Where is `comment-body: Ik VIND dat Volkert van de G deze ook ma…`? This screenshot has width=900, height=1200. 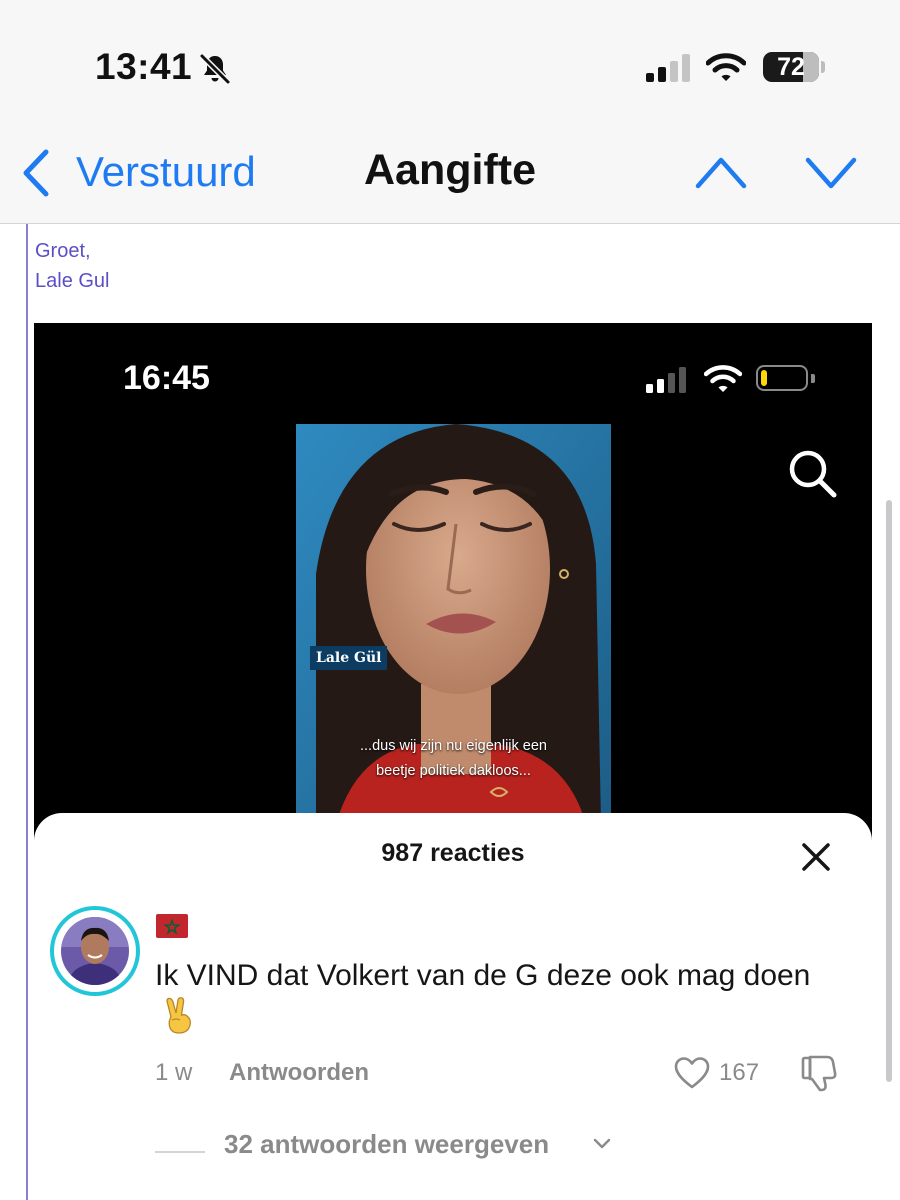 comment-body: Ik VIND dat Volkert van de G deze ook ma… is located at coordinates (483, 975).